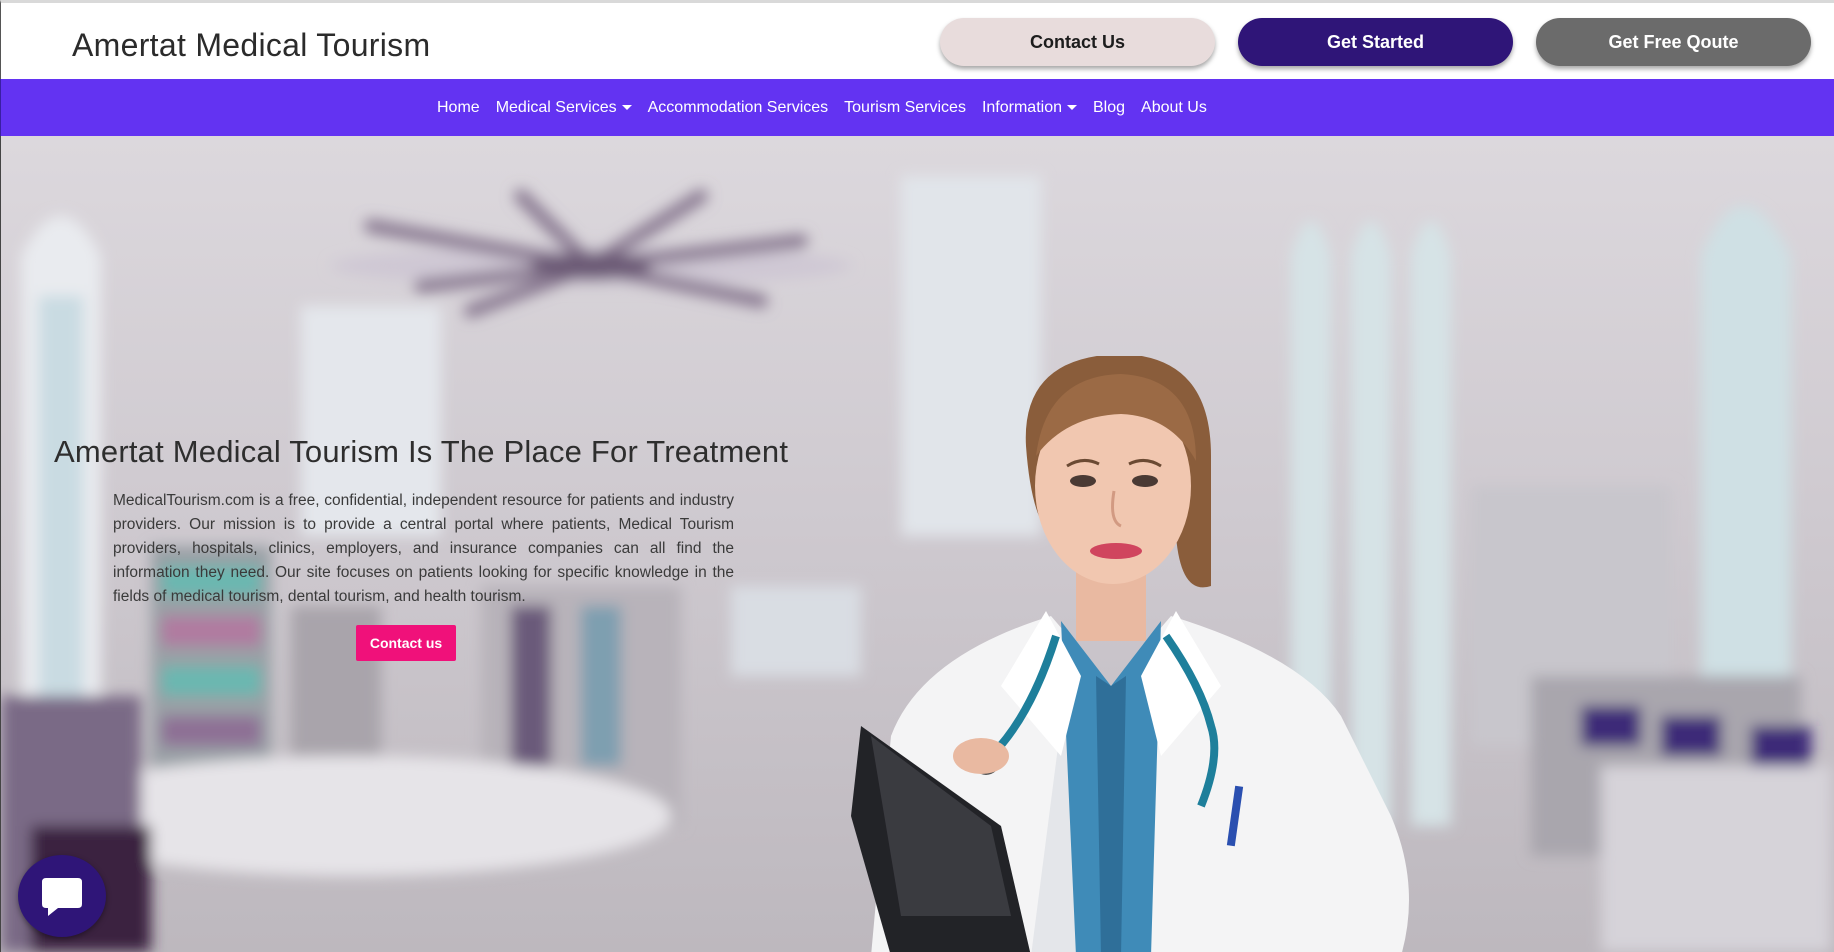  I want to click on nav-item-information: Information, so click(1029, 108).